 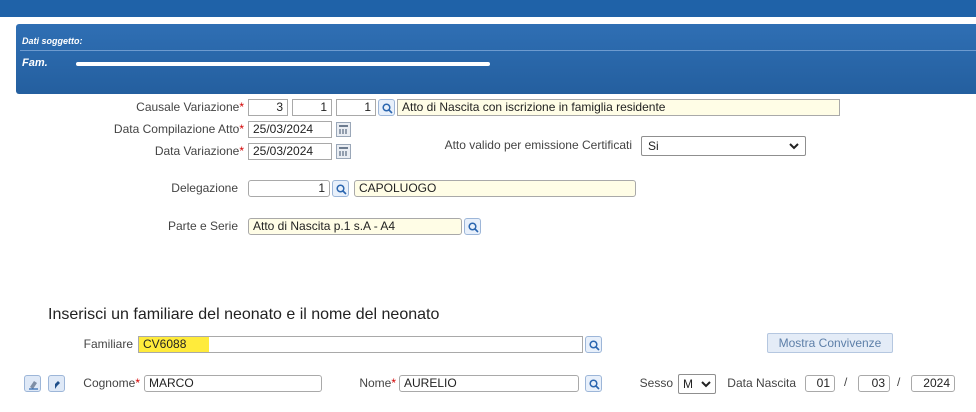 I want to click on causale-label: Causale Variazione*, so click(x=190, y=107).